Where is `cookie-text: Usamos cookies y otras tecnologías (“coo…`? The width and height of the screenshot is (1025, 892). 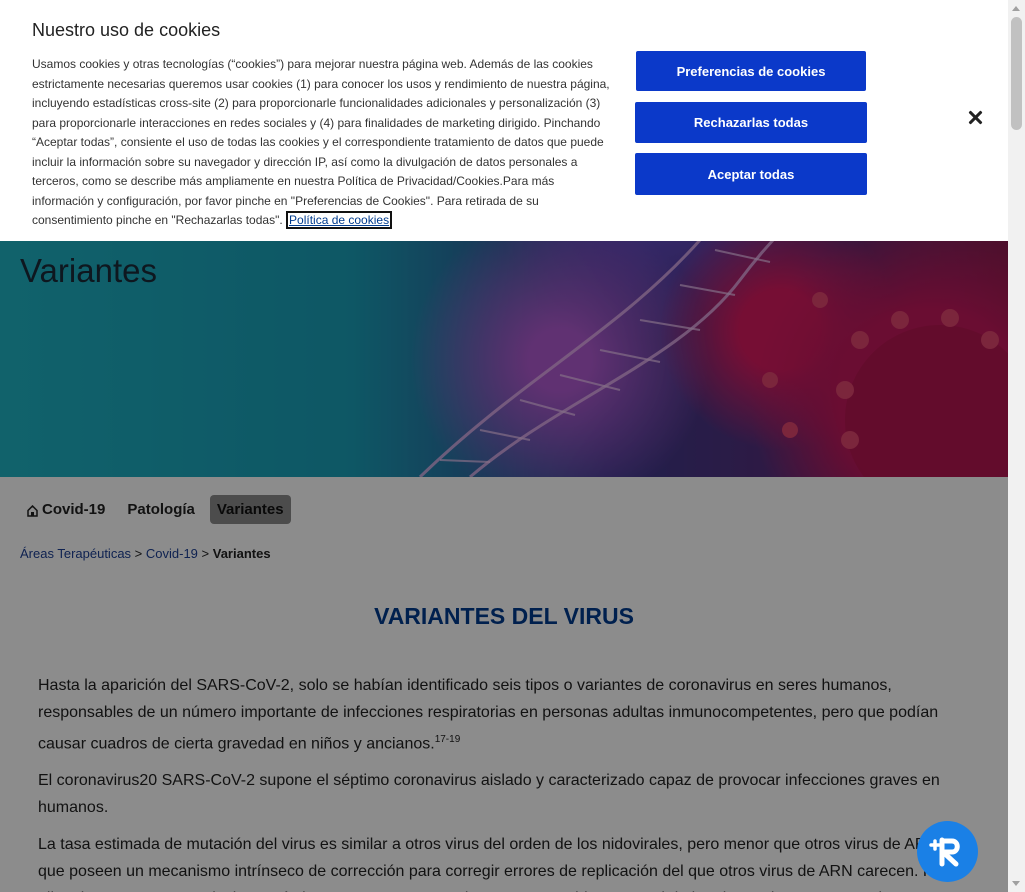 cookie-text: Usamos cookies y otras tecnologías (“coo… is located at coordinates (321, 142).